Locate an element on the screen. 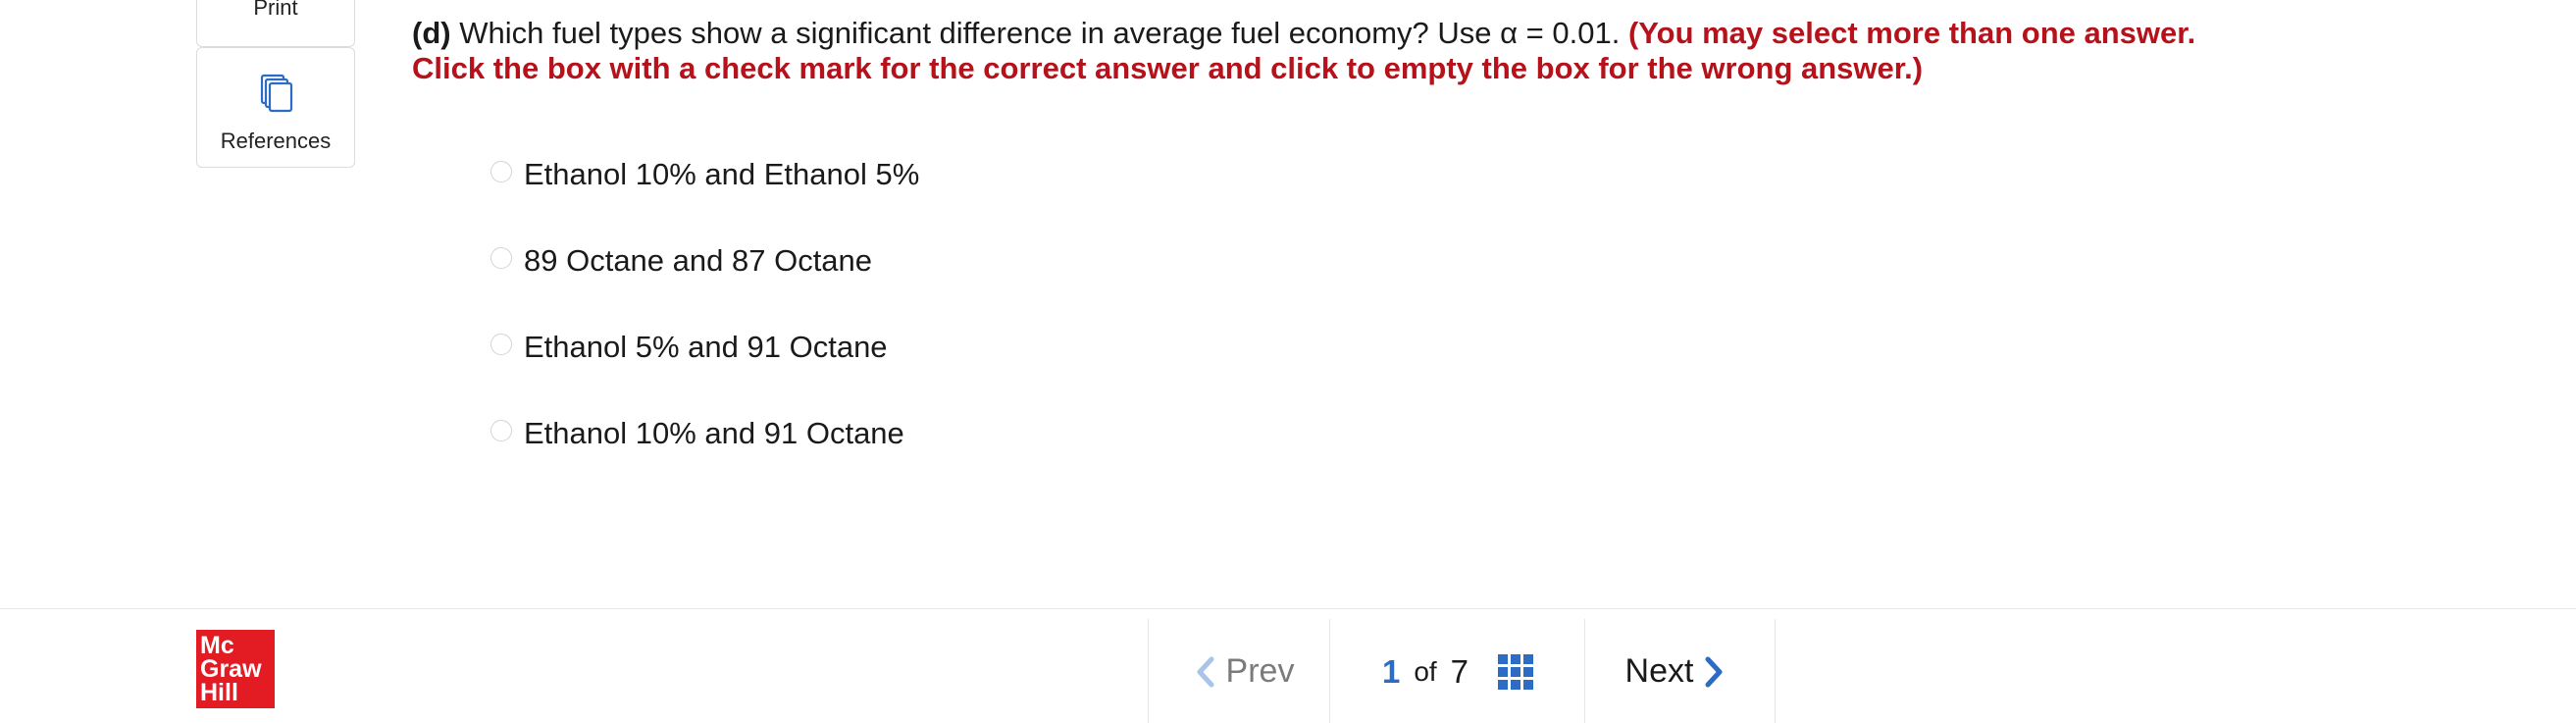  chevron-right-icon is located at coordinates (1714, 671).